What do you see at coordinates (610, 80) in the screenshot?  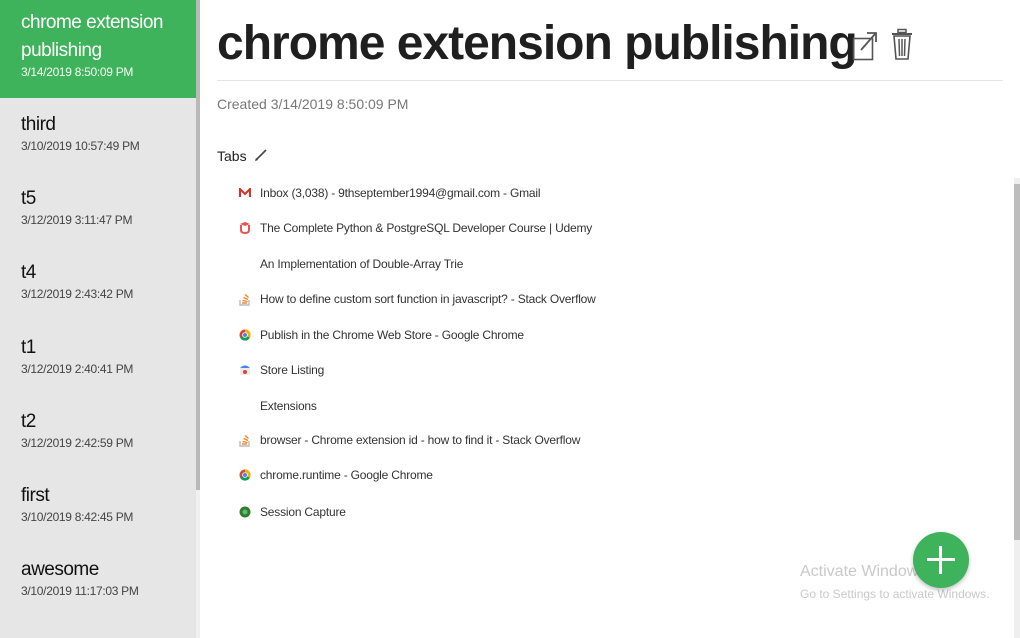 I see `title-divider` at bounding box center [610, 80].